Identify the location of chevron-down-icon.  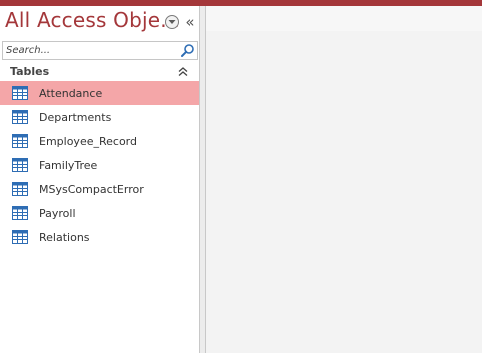
(172, 22).